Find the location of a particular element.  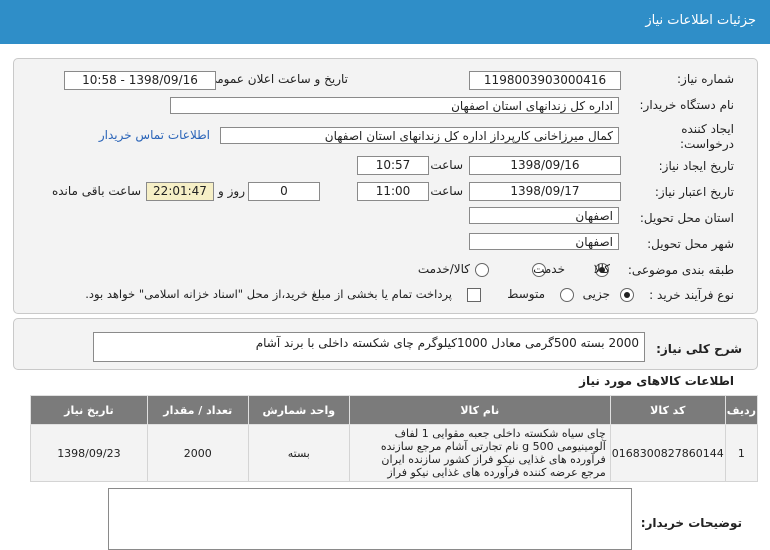

creator-label-line1: ایجاد کننده is located at coordinates (707, 129).